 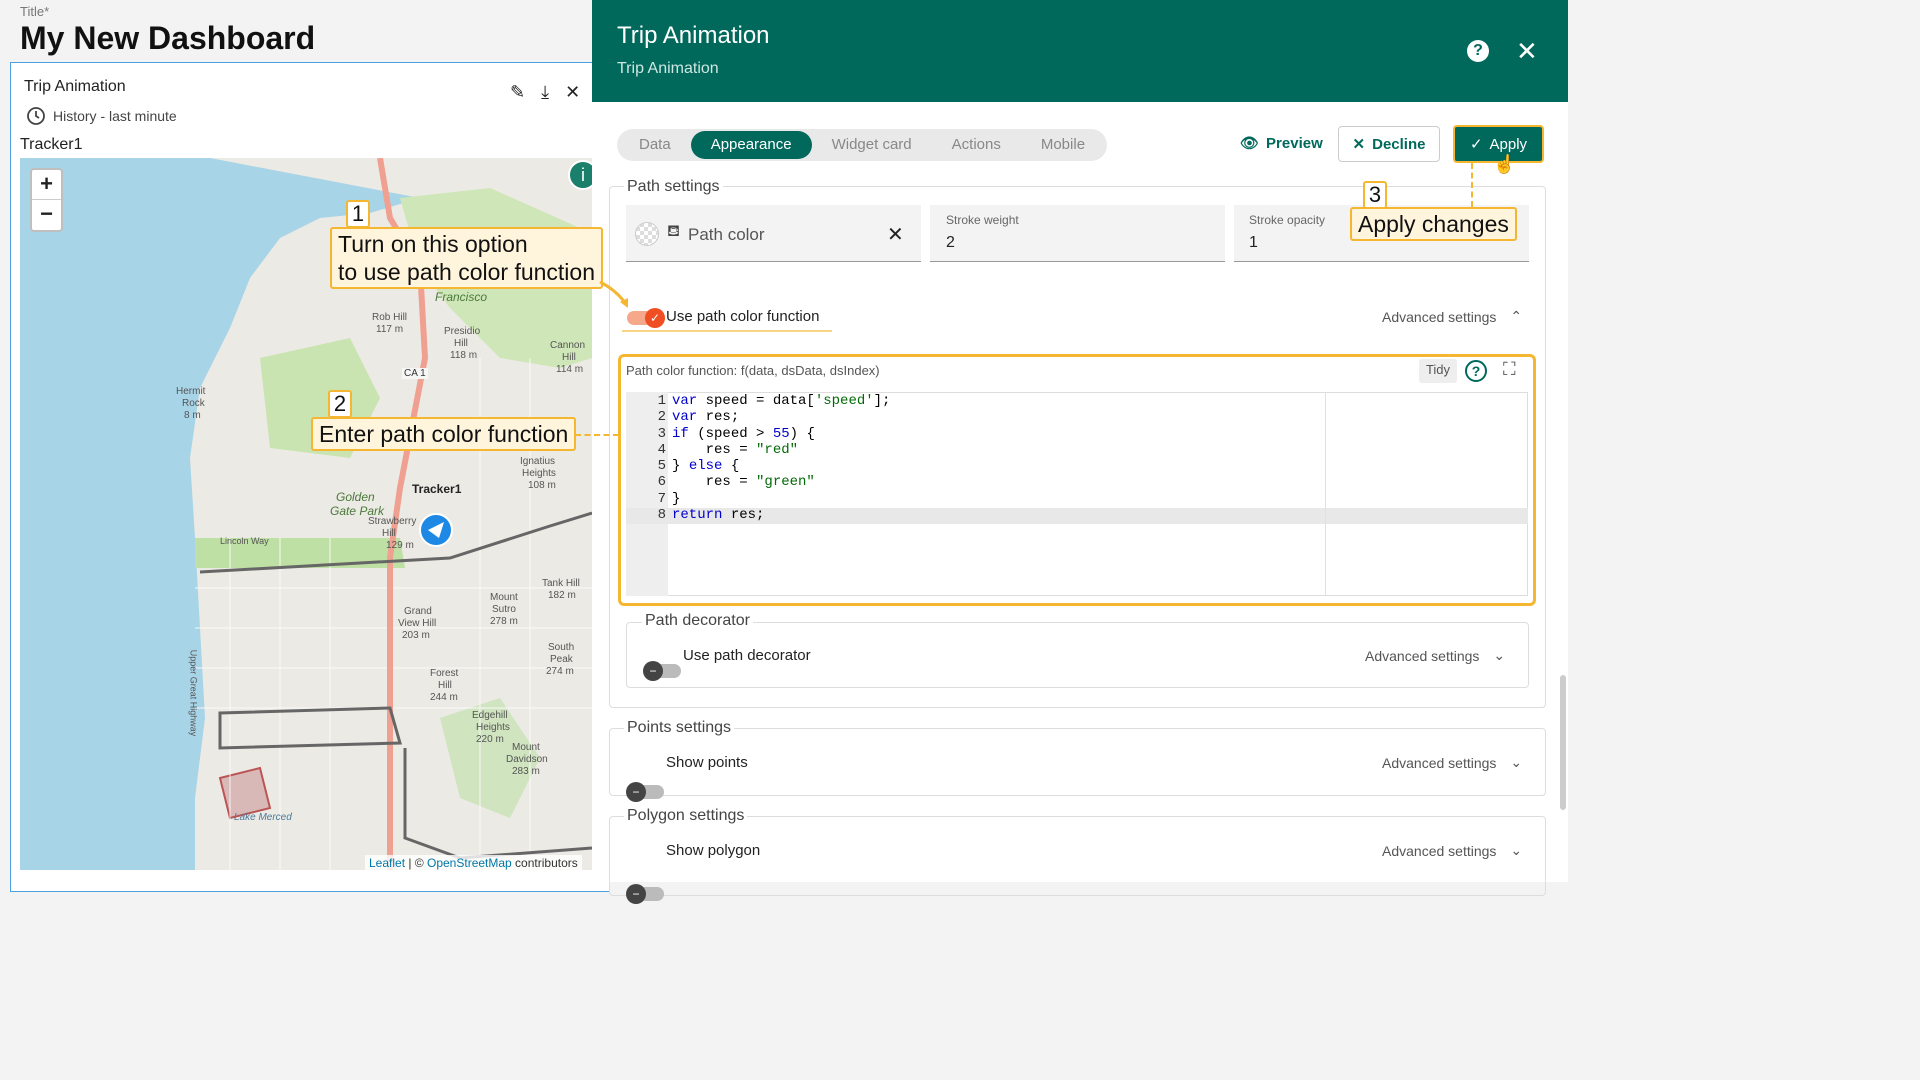 What do you see at coordinates (668, 68) in the screenshot?
I see `panel-subtitle: Trip Animation` at bounding box center [668, 68].